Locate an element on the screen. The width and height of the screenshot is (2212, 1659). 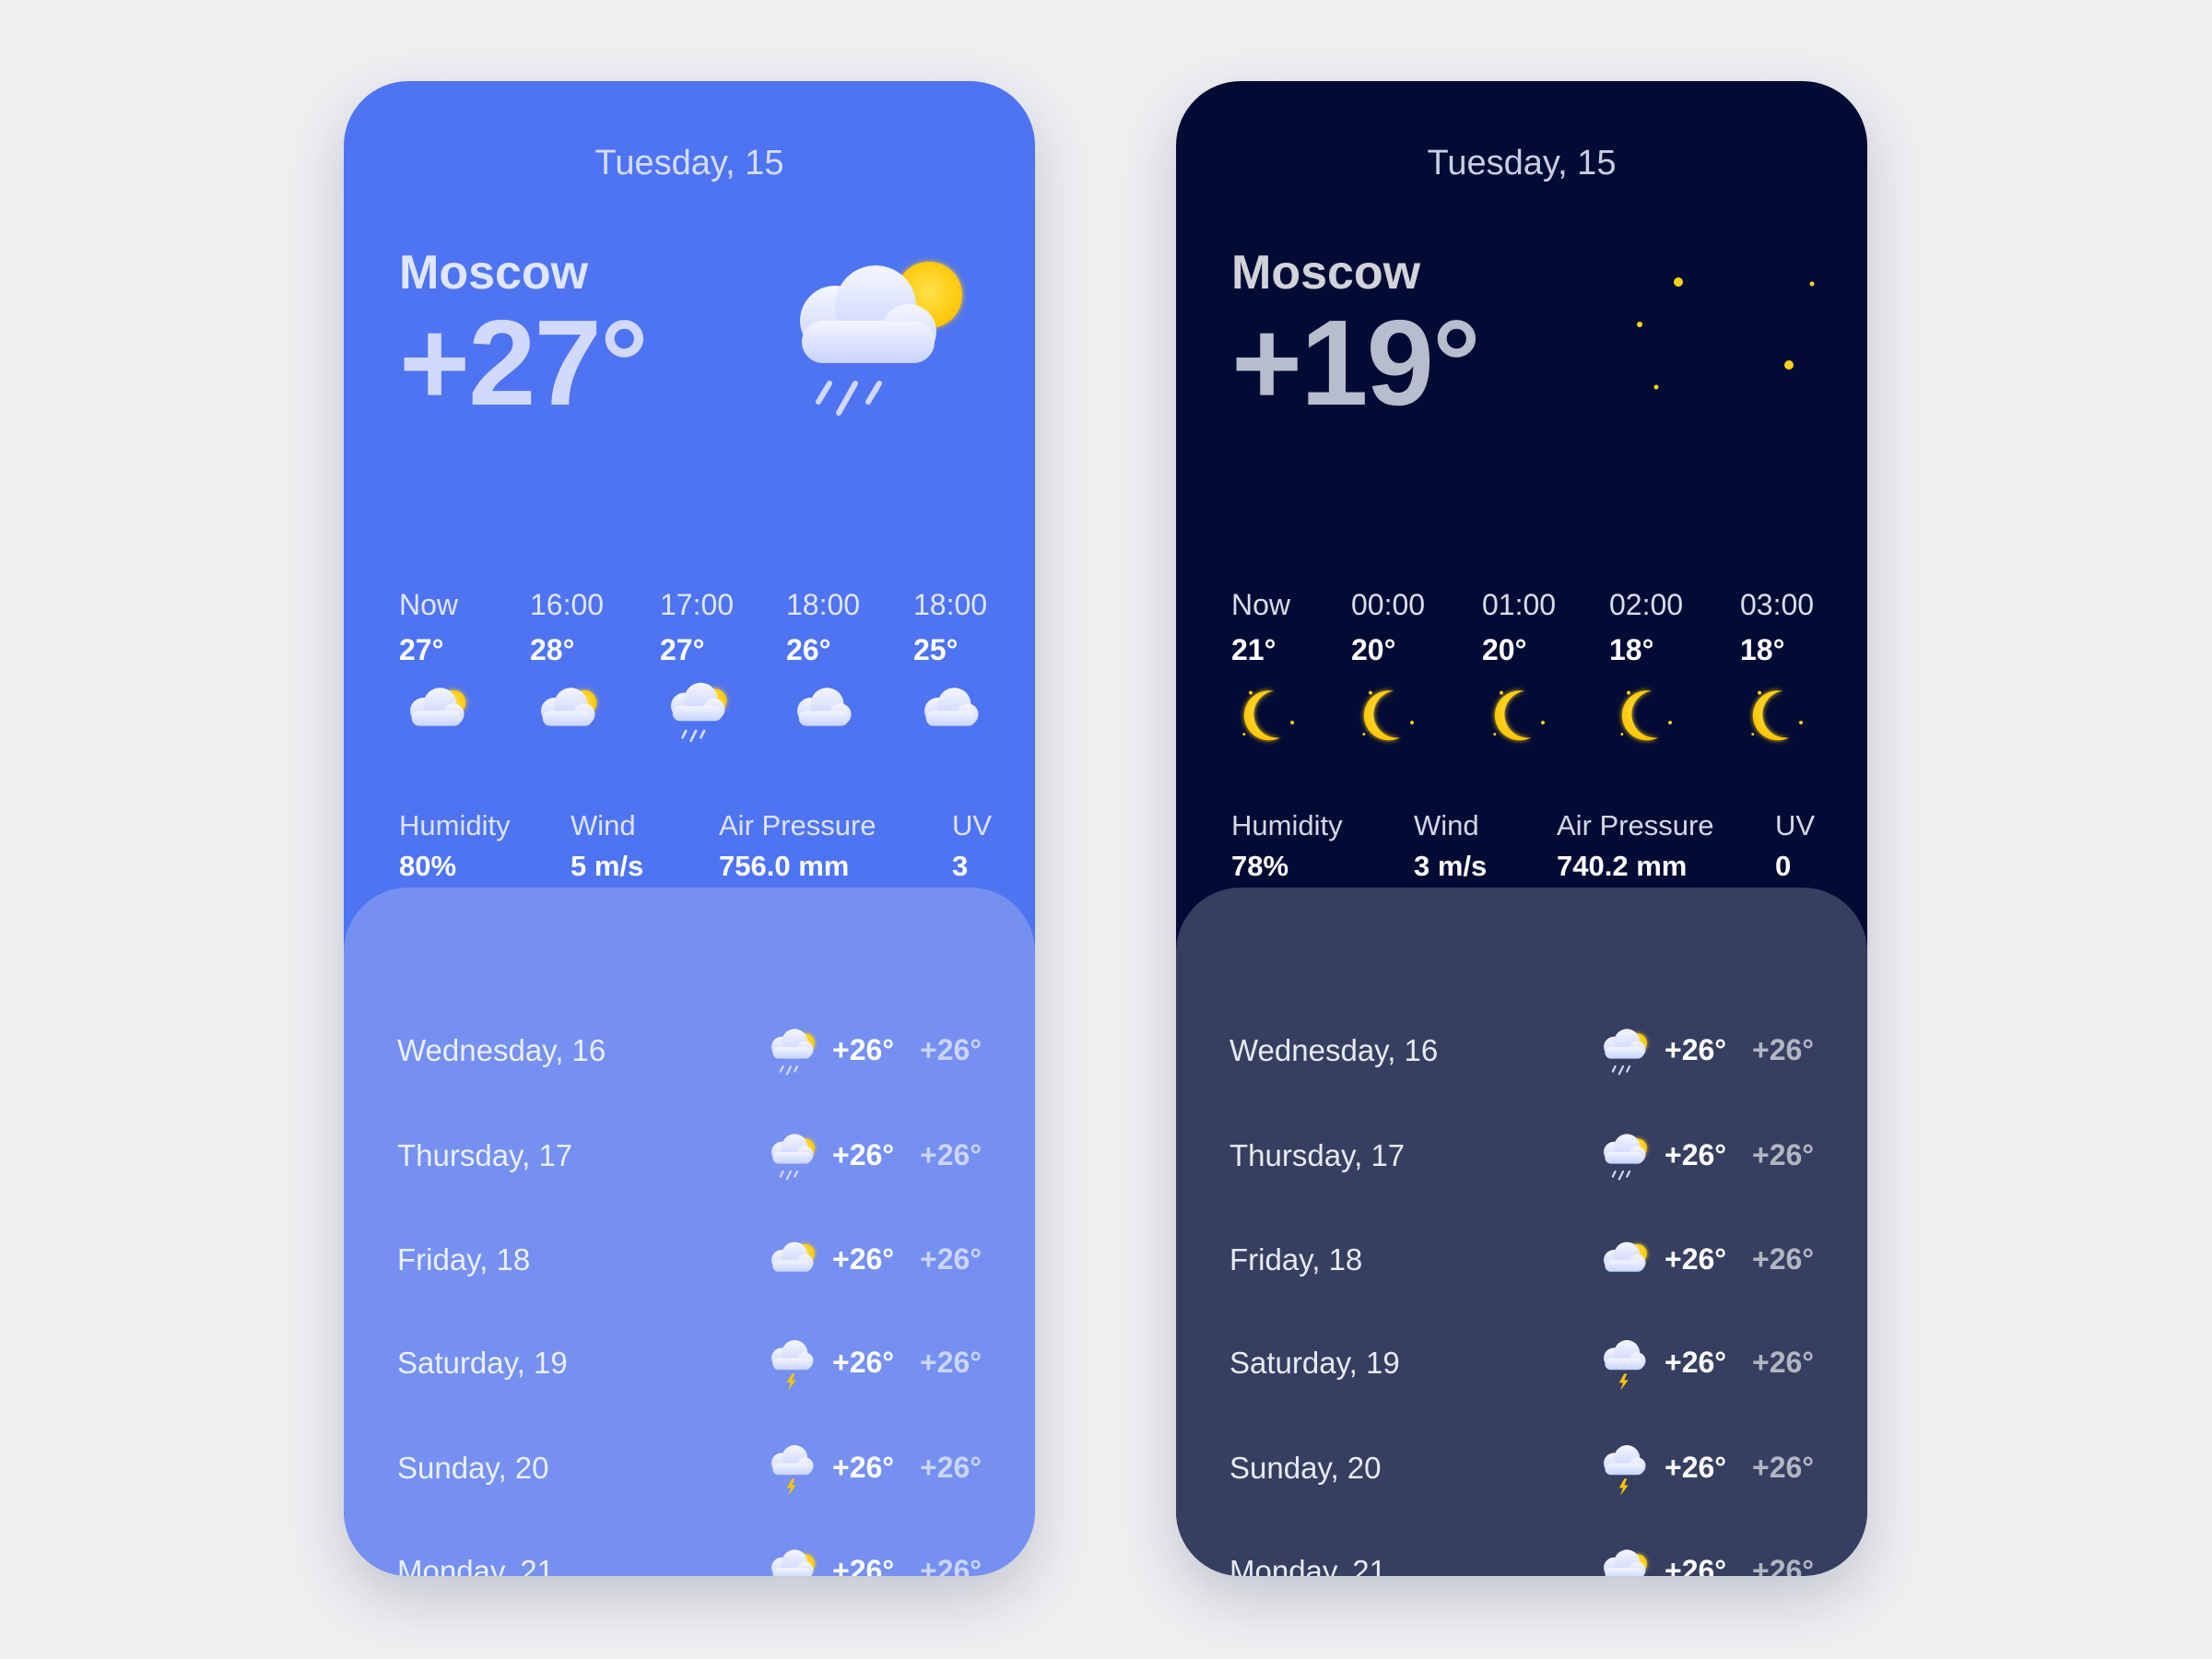
stat-label: Air Pressure is located at coordinates (1635, 825).